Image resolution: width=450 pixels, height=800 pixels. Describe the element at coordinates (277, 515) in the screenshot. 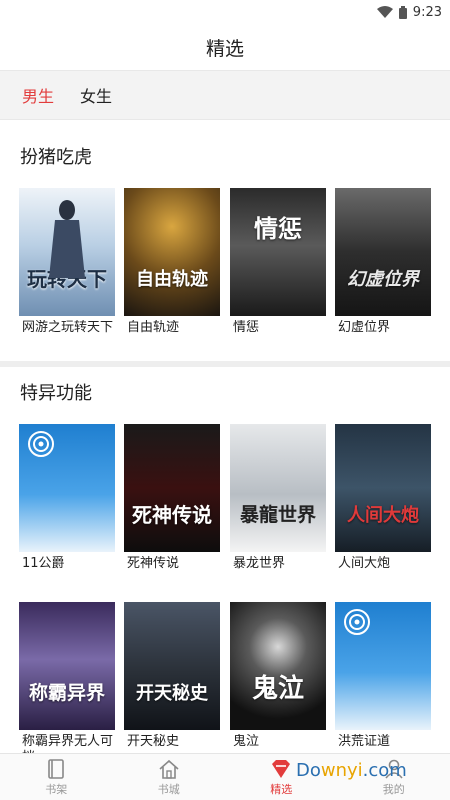

I see `cover-title: 暴龍世界` at that location.